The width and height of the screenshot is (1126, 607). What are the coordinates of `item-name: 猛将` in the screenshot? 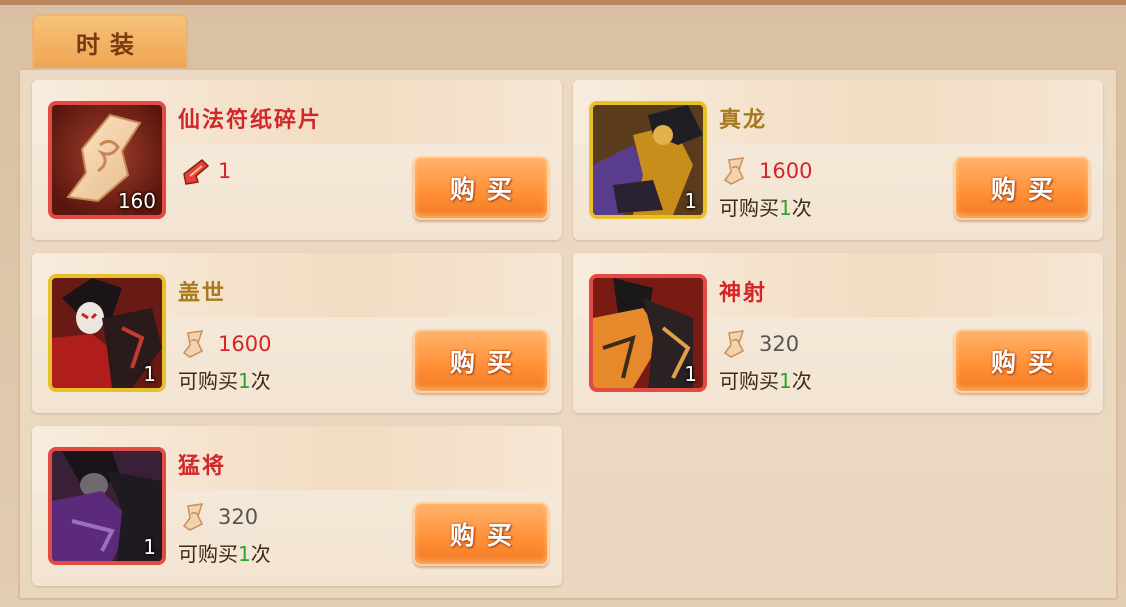 It's located at (202, 466).